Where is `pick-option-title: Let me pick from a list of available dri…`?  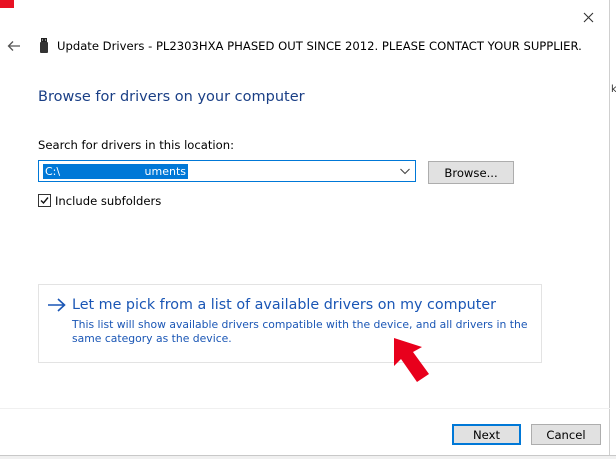
pick-option-title: Let me pick from a list of available dri… is located at coordinates (284, 305).